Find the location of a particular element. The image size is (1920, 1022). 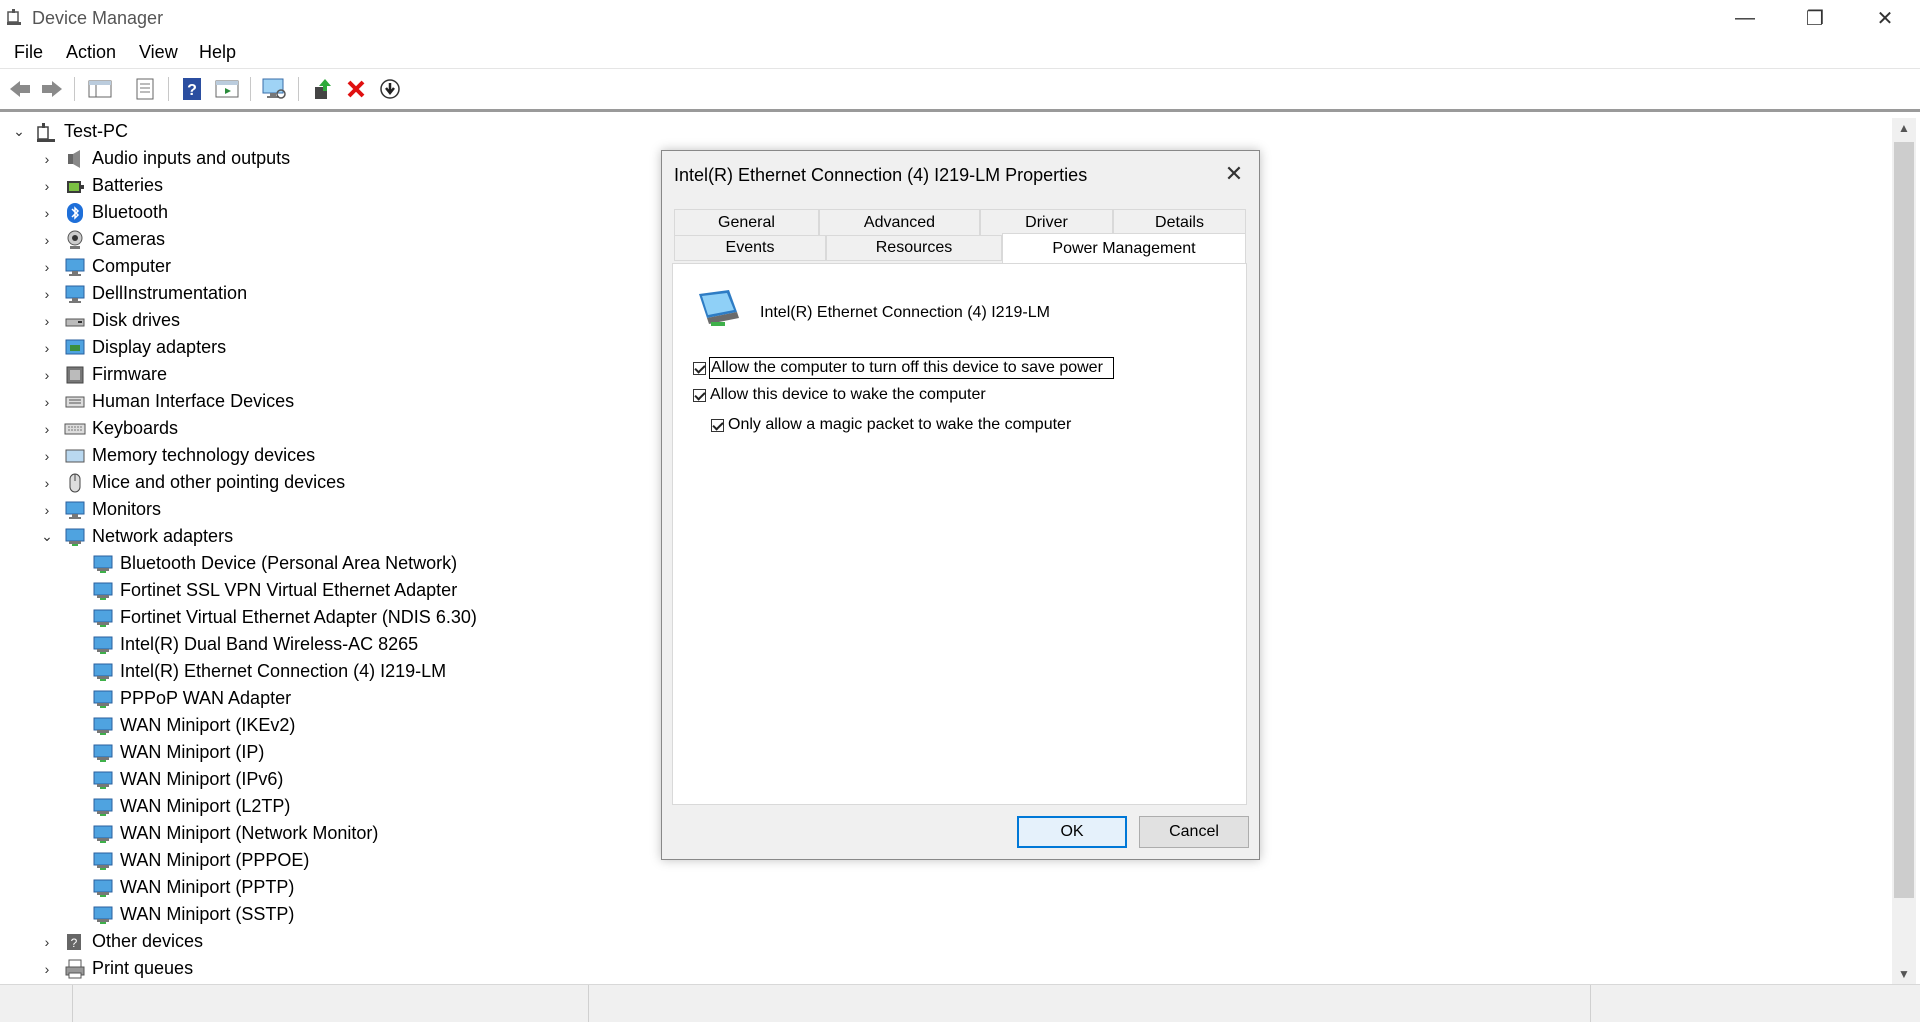

tree-device-label: WAN Miniport (PPTP) is located at coordinates (207, 887).